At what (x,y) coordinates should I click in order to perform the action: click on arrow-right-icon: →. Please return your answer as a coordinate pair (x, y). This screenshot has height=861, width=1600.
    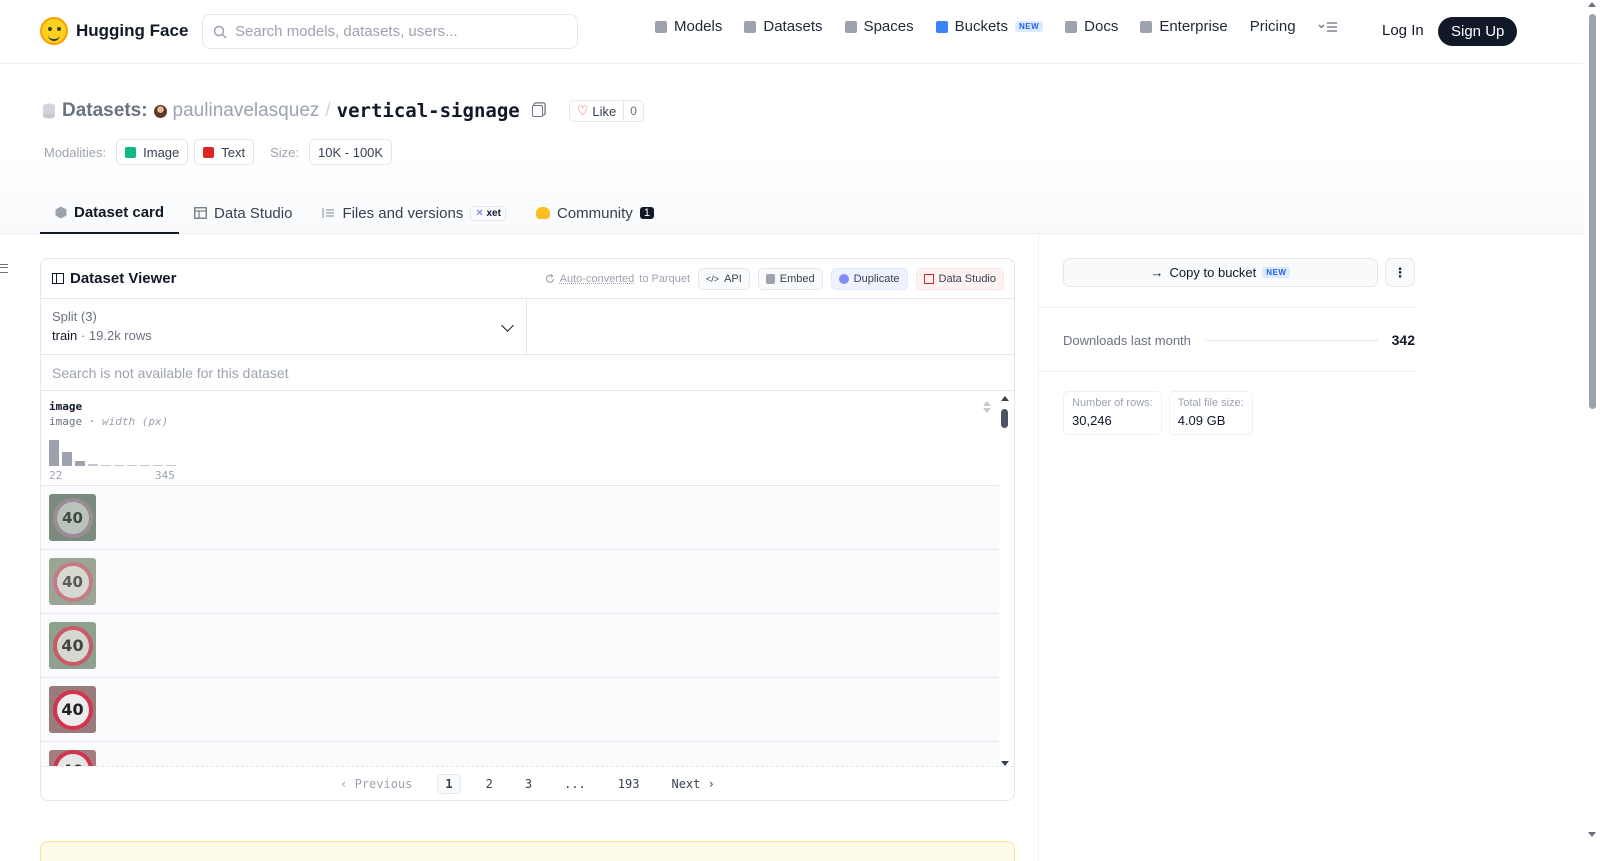
    Looking at the image, I should click on (1157, 272).